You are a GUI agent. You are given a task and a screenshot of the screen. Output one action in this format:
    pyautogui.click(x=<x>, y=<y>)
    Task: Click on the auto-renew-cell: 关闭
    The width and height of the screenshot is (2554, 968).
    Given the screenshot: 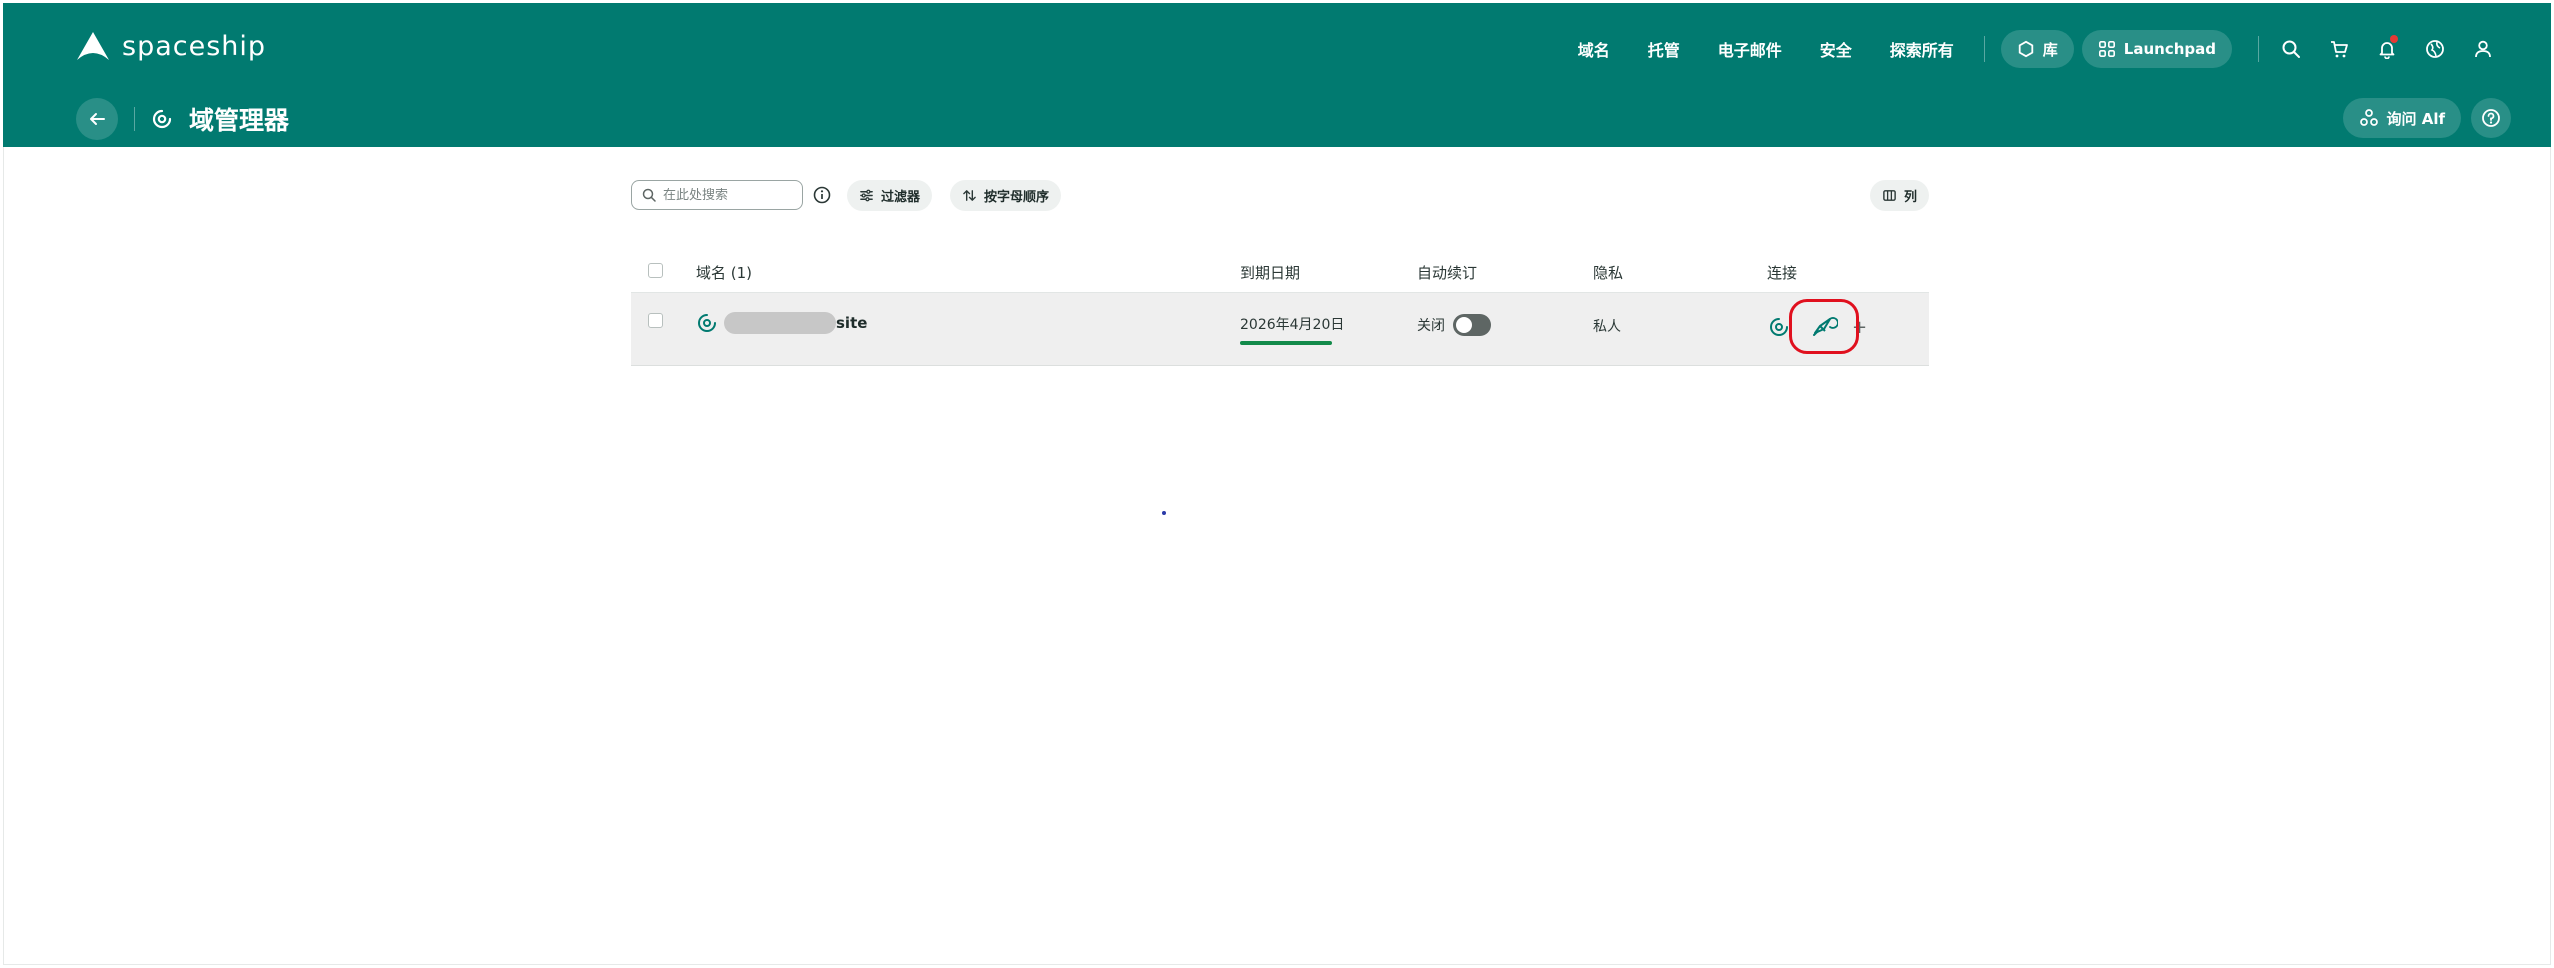 What is the action you would take?
    pyautogui.click(x=1454, y=325)
    